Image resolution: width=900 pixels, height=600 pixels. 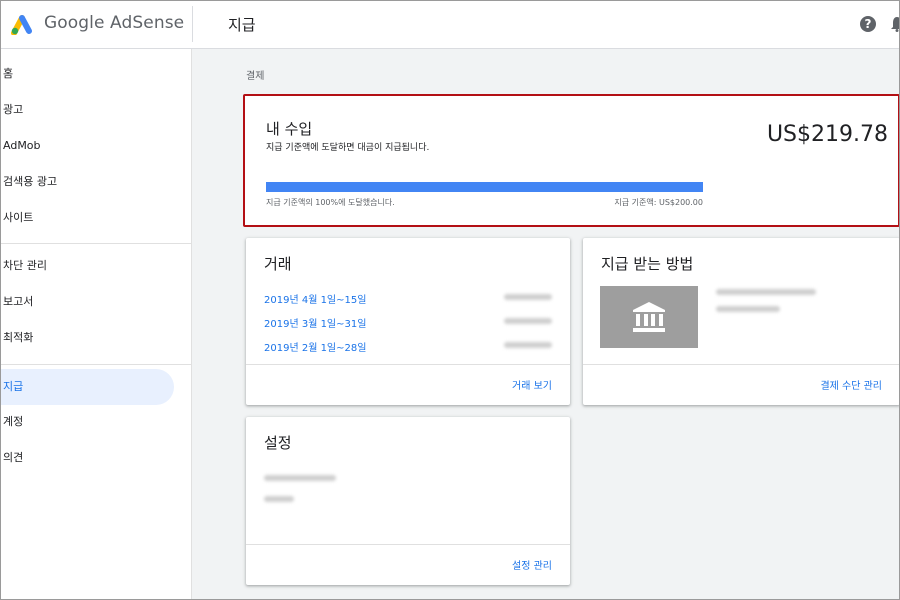 I want to click on redacted-bank-name, so click(x=766, y=292).